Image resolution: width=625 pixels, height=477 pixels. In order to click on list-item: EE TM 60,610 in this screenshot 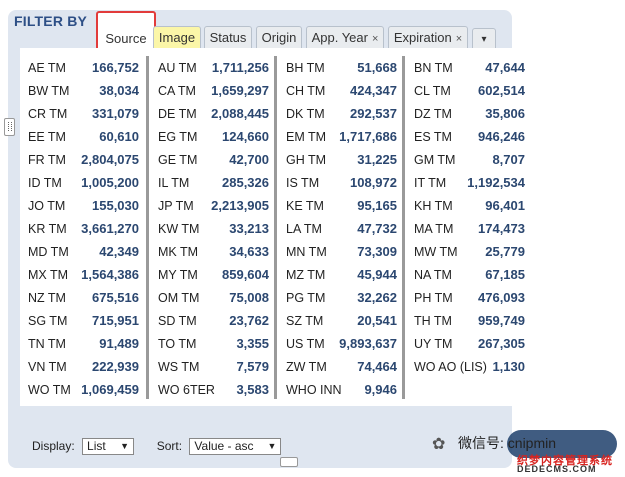, I will do `click(82, 136)`.